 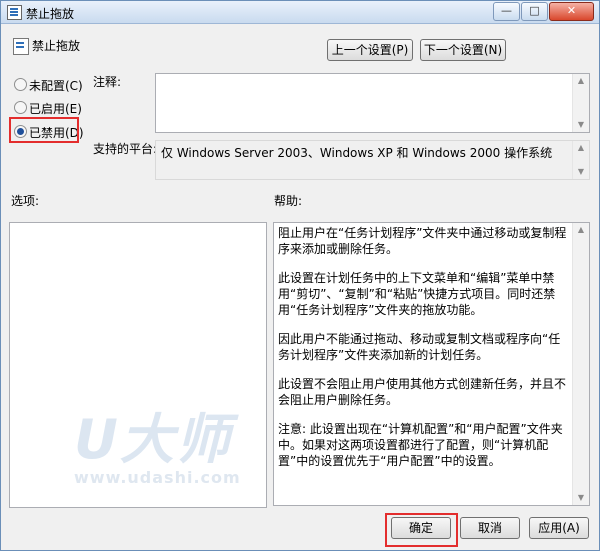 I want to click on help-scrollbar: ▲ ▼, so click(x=580, y=364).